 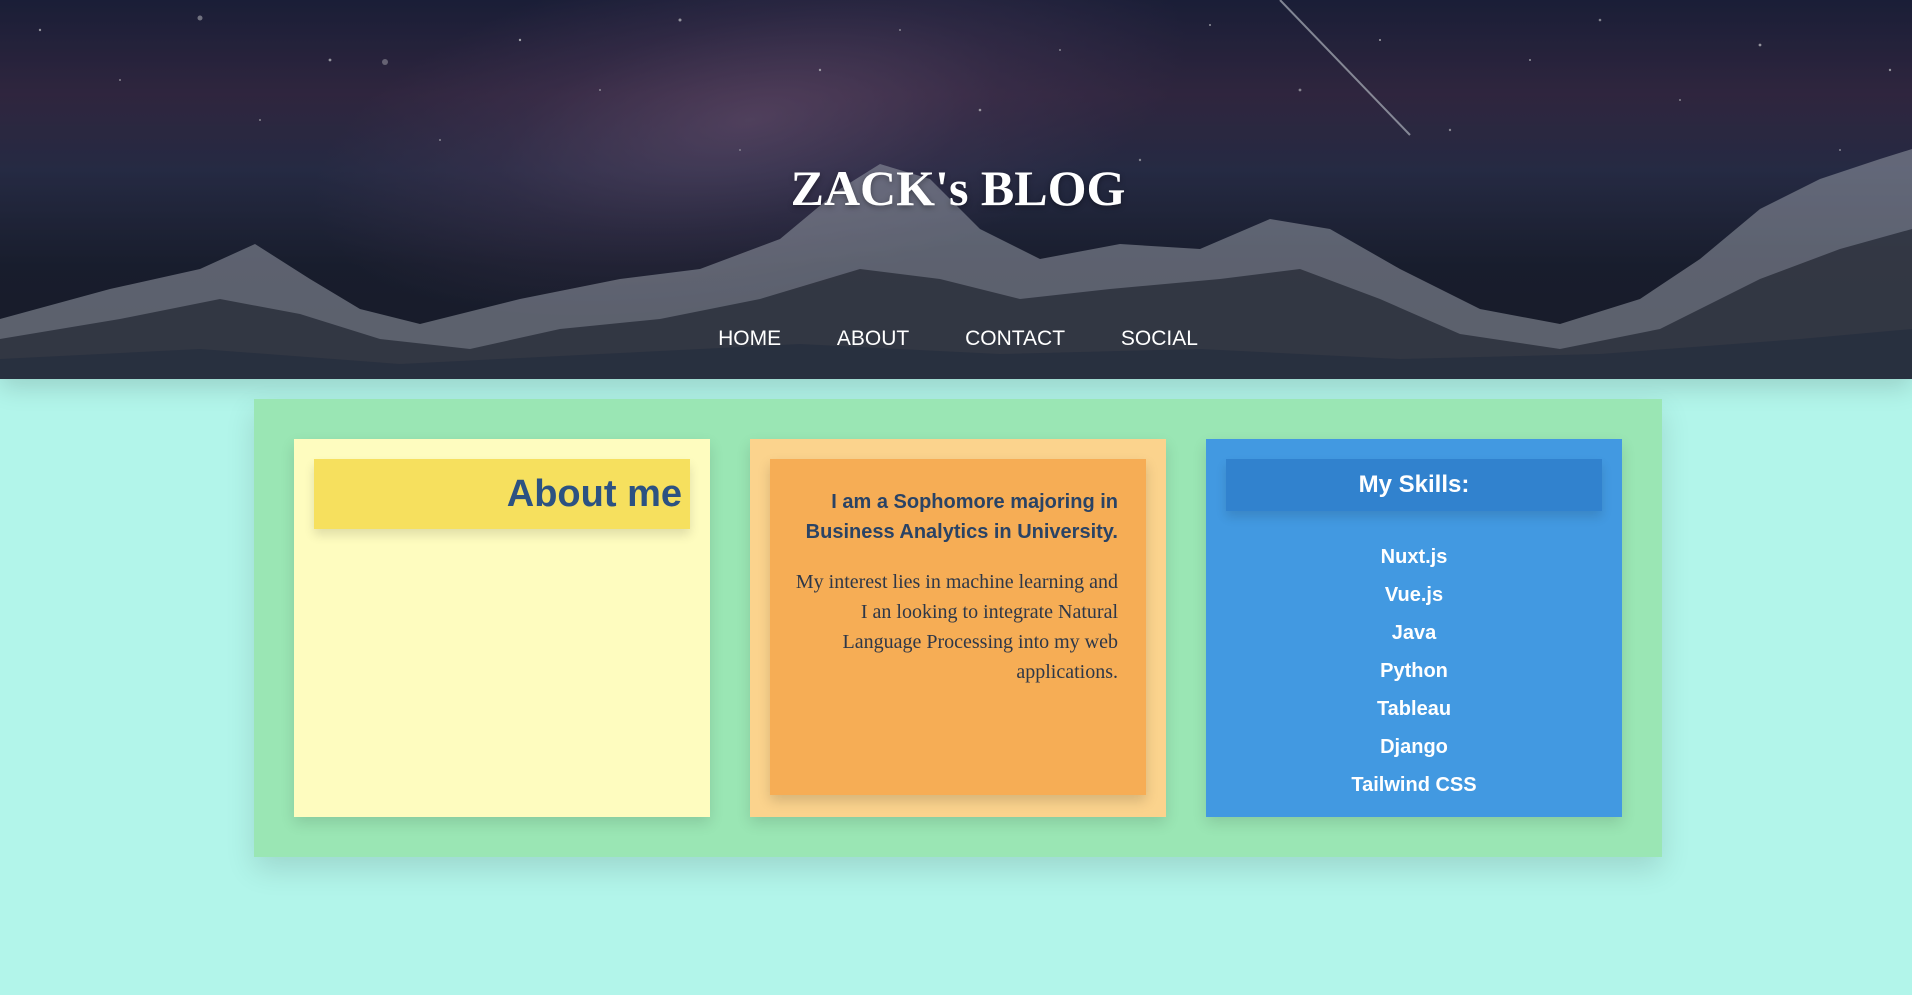 What do you see at coordinates (502, 494) in the screenshot?
I see `about-header: About me` at bounding box center [502, 494].